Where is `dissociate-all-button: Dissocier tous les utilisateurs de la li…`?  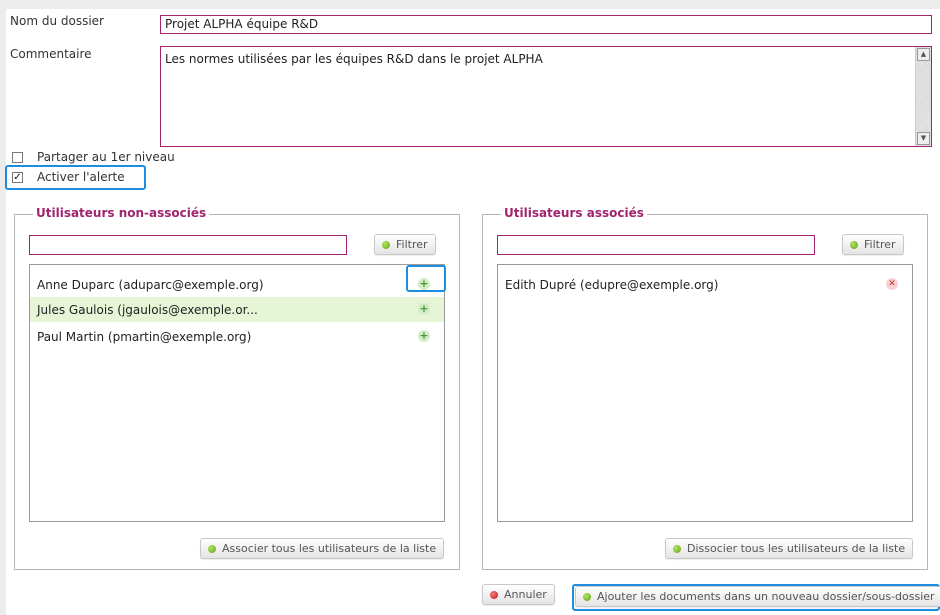
dissociate-all-button: Dissocier tous les utilisateurs de la li… is located at coordinates (789, 548).